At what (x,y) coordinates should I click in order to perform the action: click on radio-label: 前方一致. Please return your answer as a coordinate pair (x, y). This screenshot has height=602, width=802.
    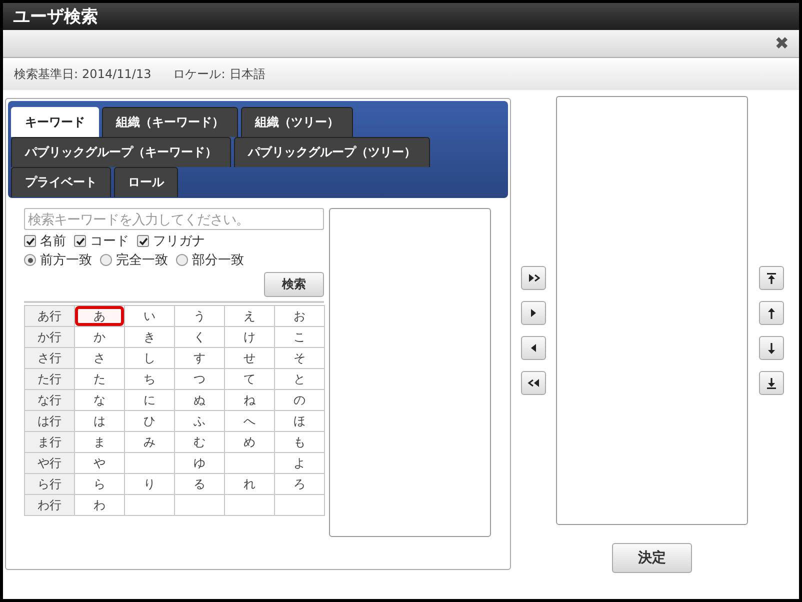
    Looking at the image, I should click on (66, 260).